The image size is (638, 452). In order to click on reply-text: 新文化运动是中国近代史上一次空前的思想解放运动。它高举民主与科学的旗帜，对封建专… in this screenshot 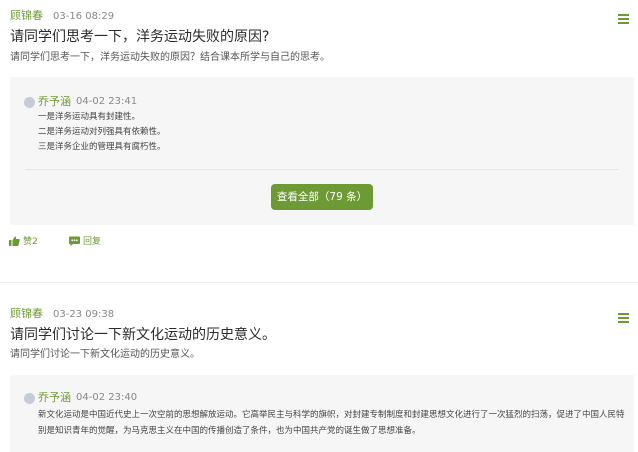, I will do `click(331, 423)`.